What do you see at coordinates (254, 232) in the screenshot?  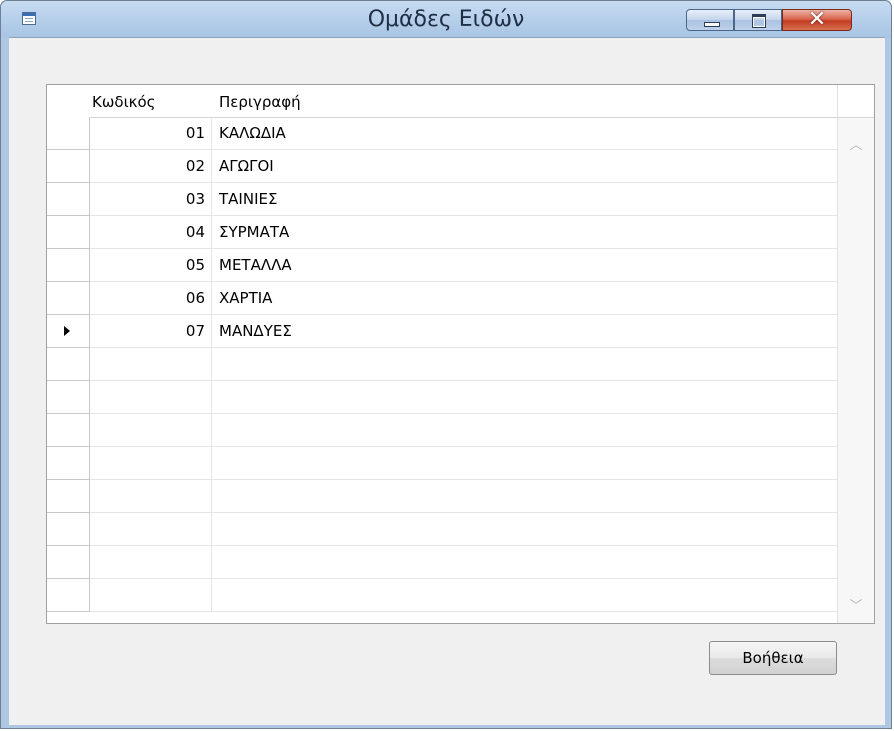 I see `cell-description: ΣΥΡΜΑΤΑ` at bounding box center [254, 232].